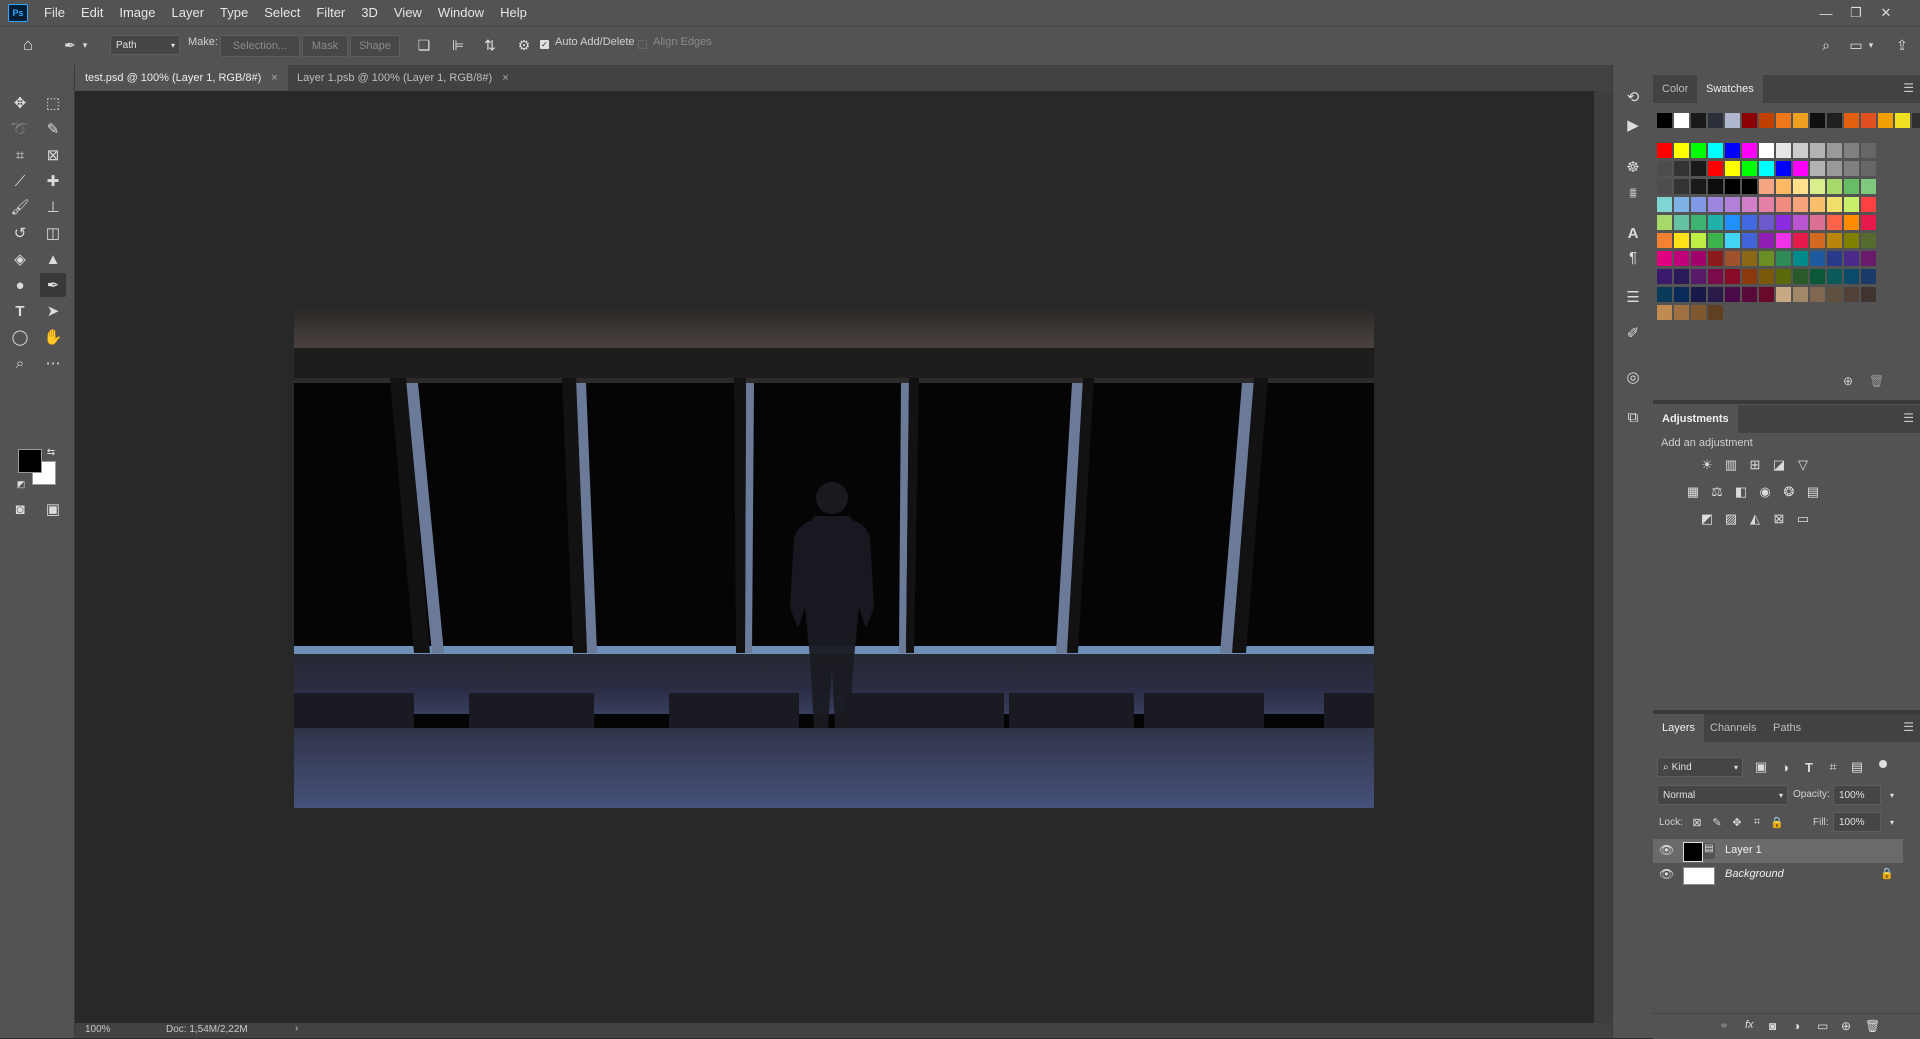  What do you see at coordinates (181, 78) in the screenshot?
I see `tab-test-psd: test.psd @ 100% (Layer 1, RGB/8#) ×` at bounding box center [181, 78].